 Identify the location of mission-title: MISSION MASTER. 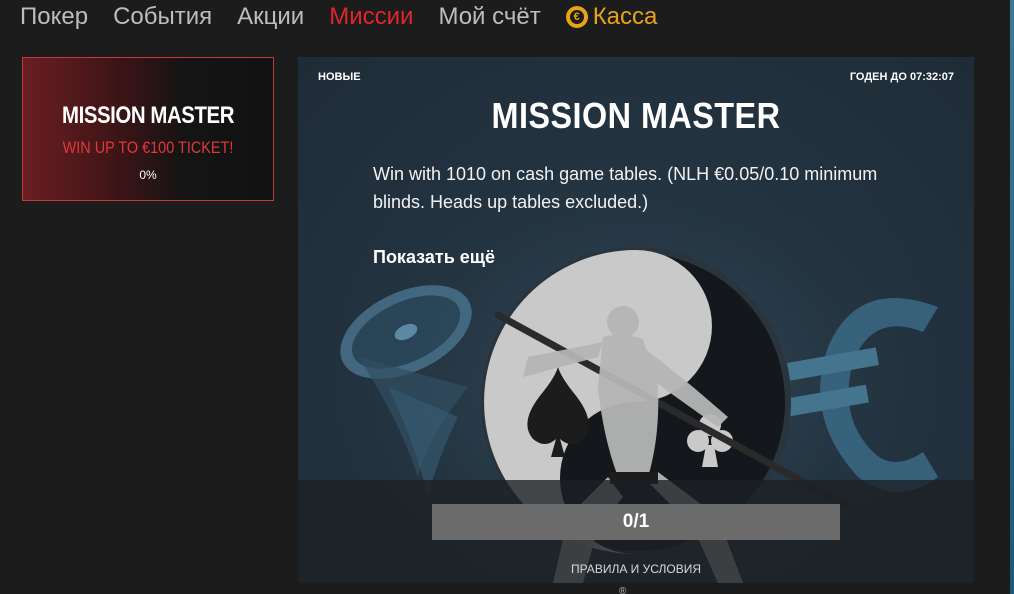
(636, 115).